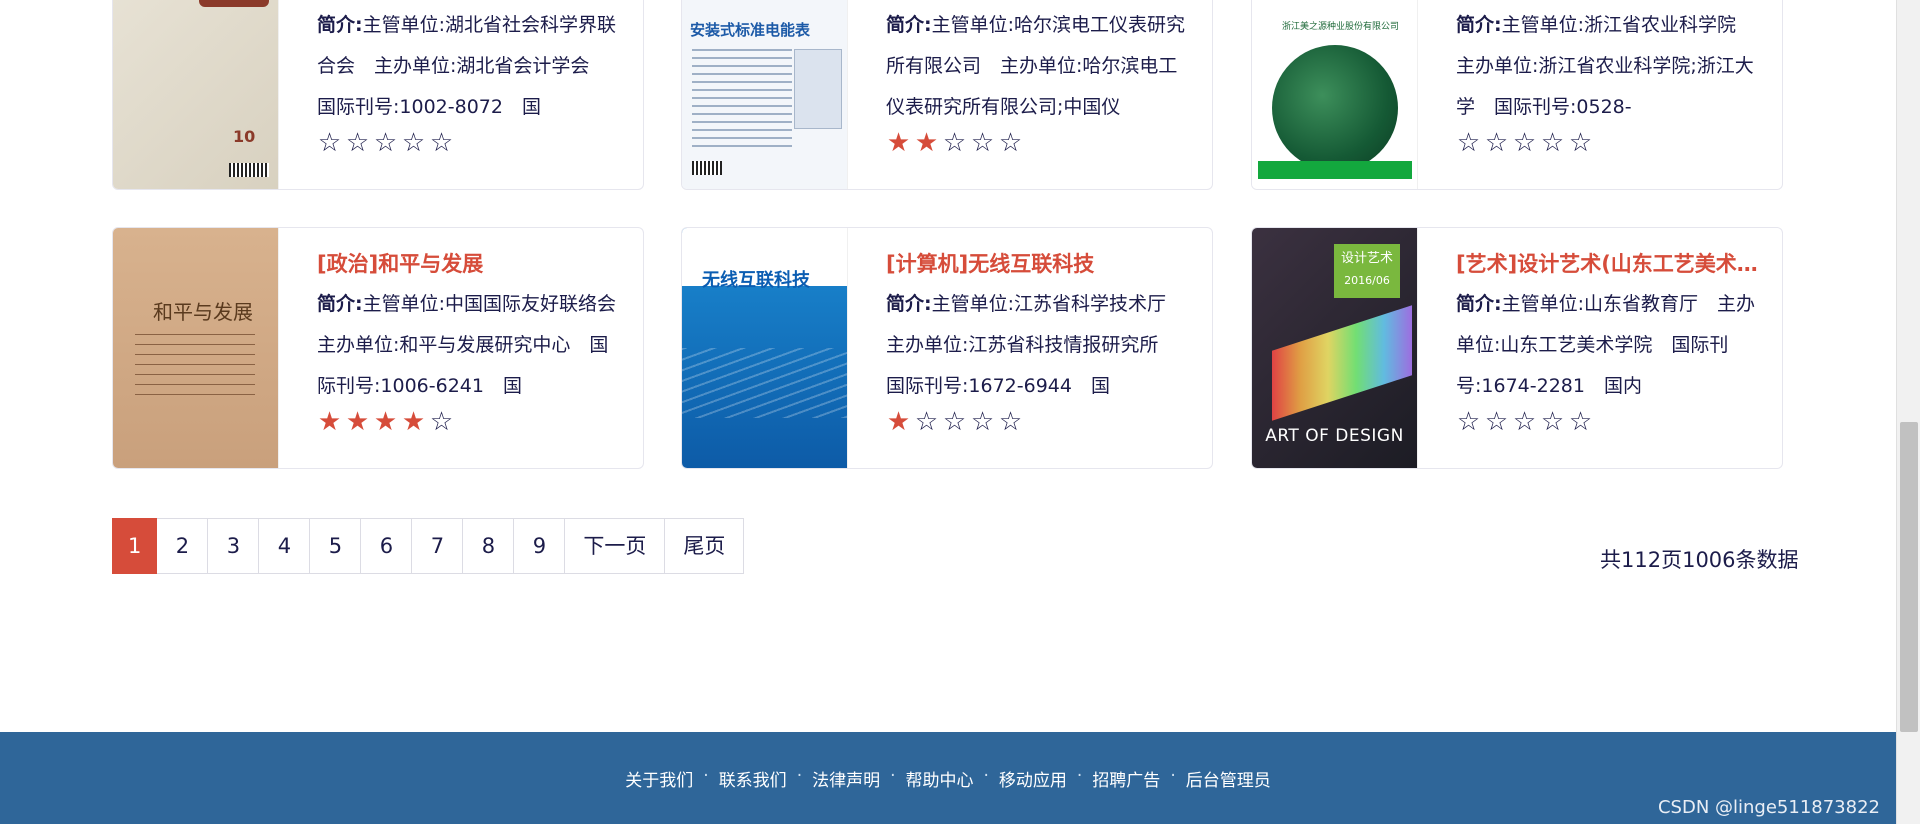 The image size is (1920, 824). I want to click on cover-title: 和平与发展, so click(203, 312).